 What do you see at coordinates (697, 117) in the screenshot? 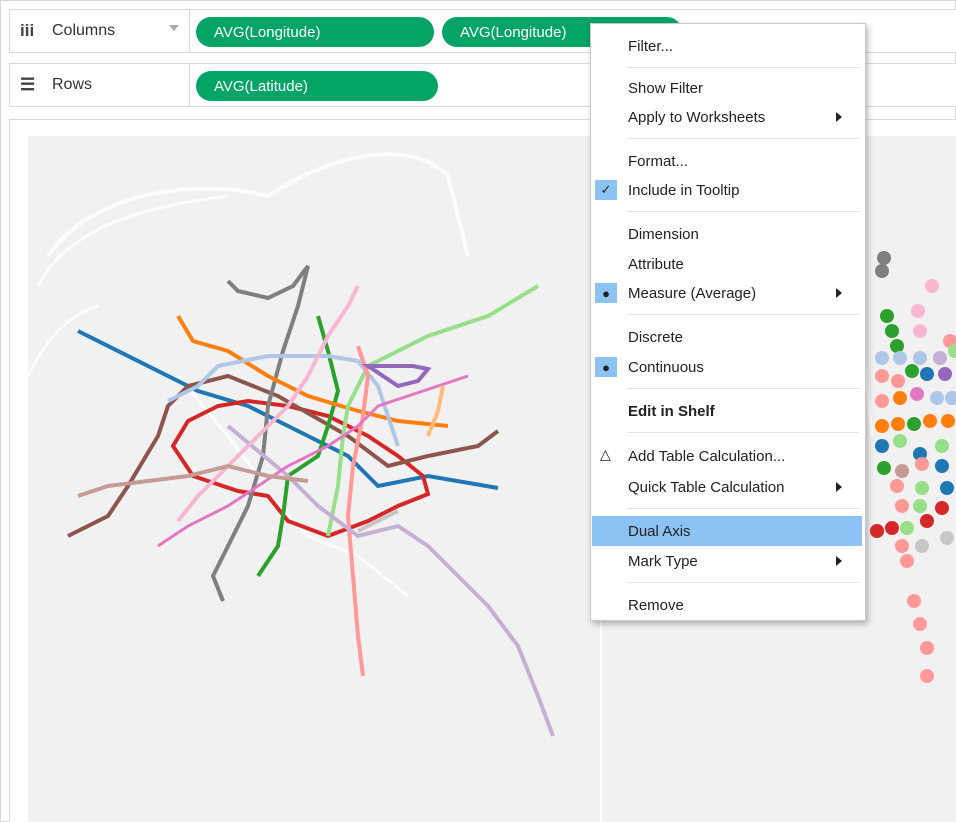
I see `menu-item-label: Apply to Worksheets` at bounding box center [697, 117].